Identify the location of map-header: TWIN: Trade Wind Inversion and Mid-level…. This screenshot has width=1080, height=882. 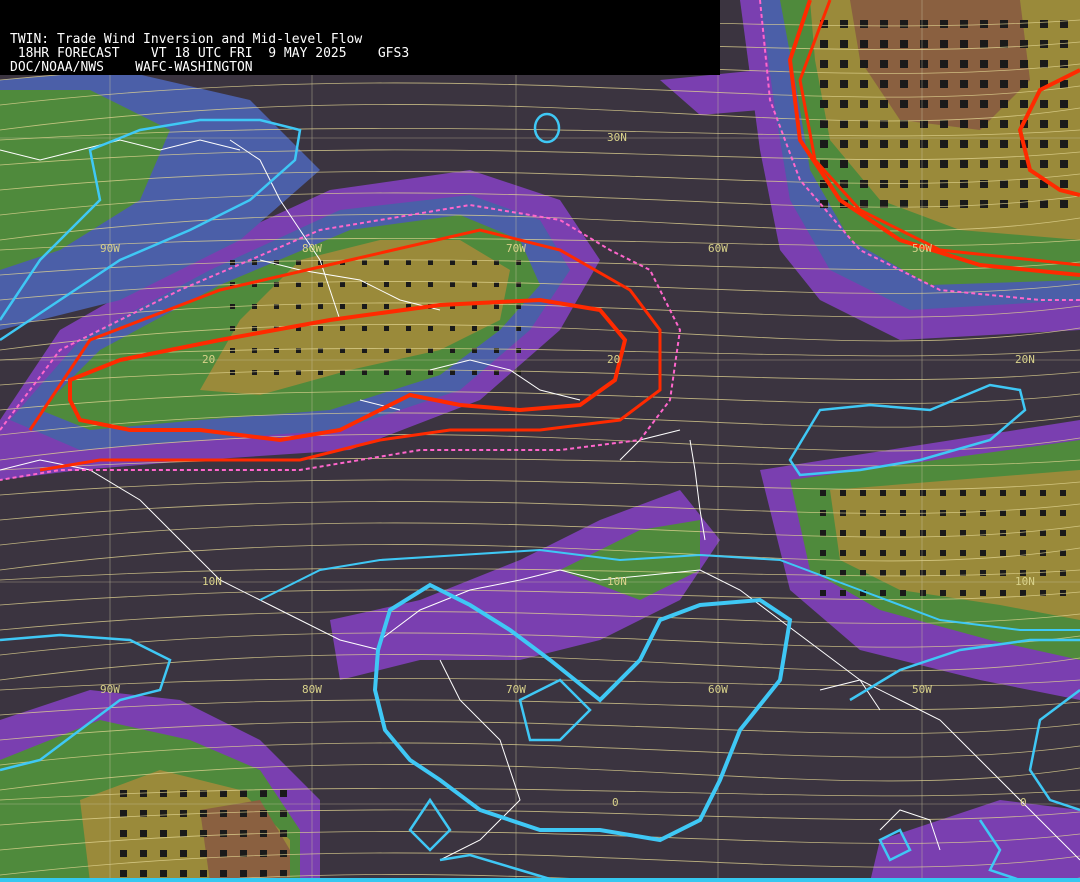
(360, 37).